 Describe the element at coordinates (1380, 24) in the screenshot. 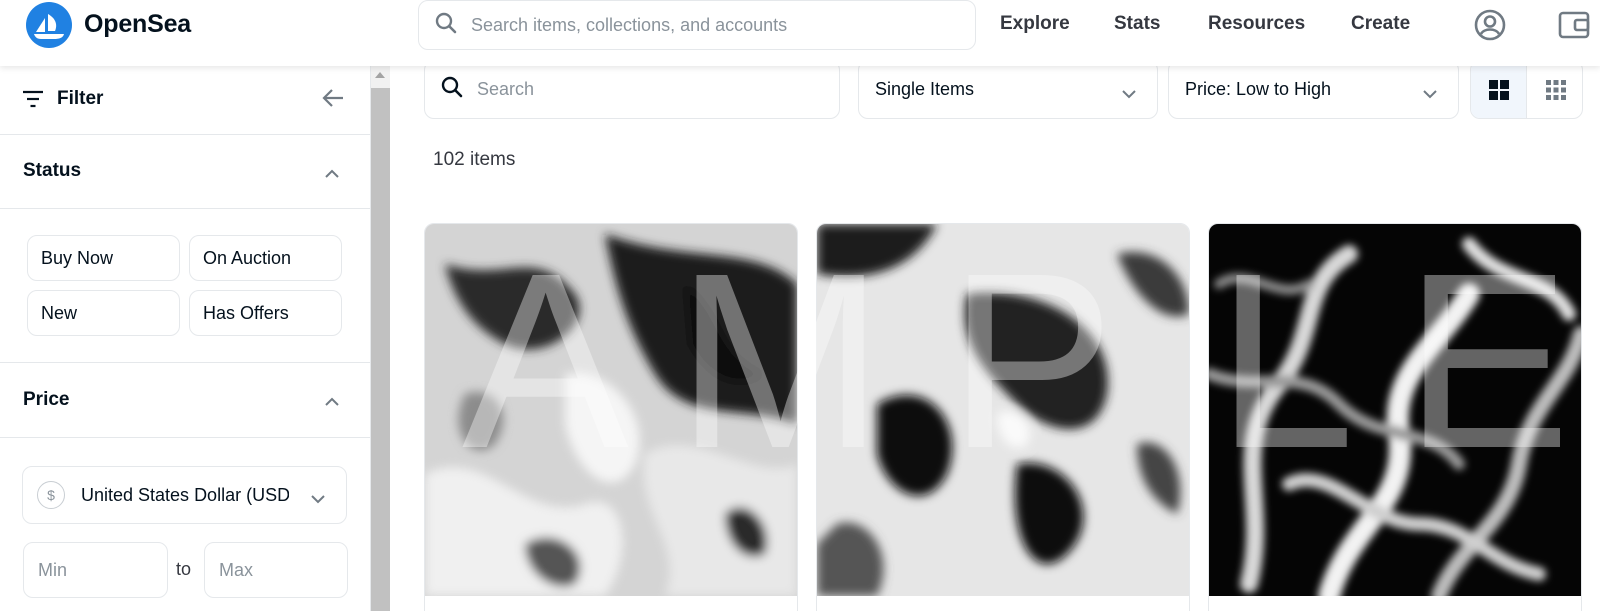

I see `nav-create: Create` at that location.